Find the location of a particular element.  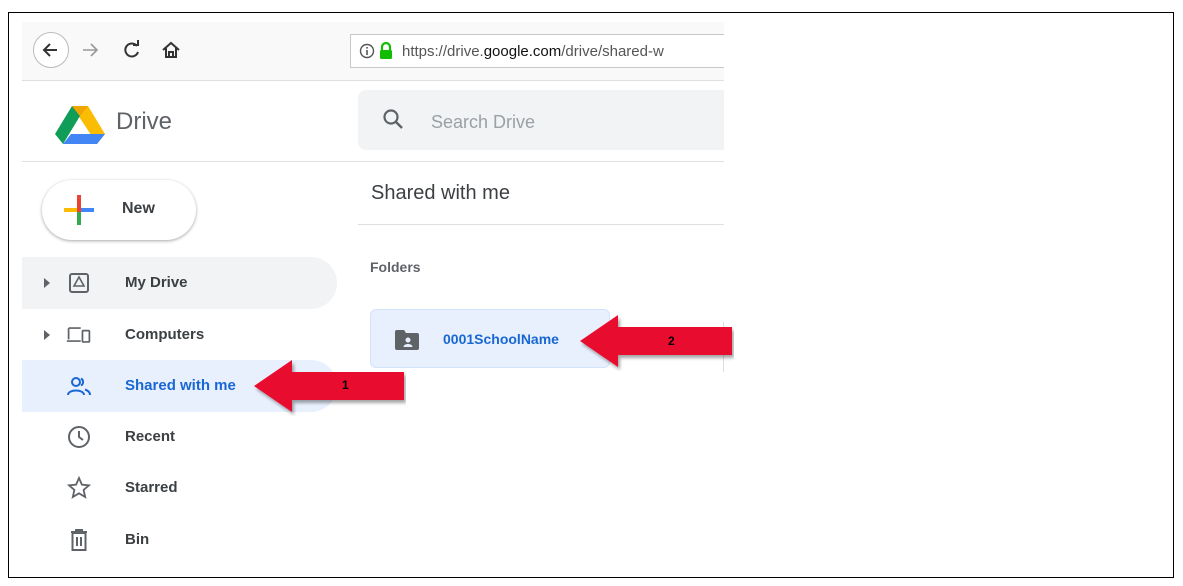

sidebar-item-label: Bin is located at coordinates (137, 539).